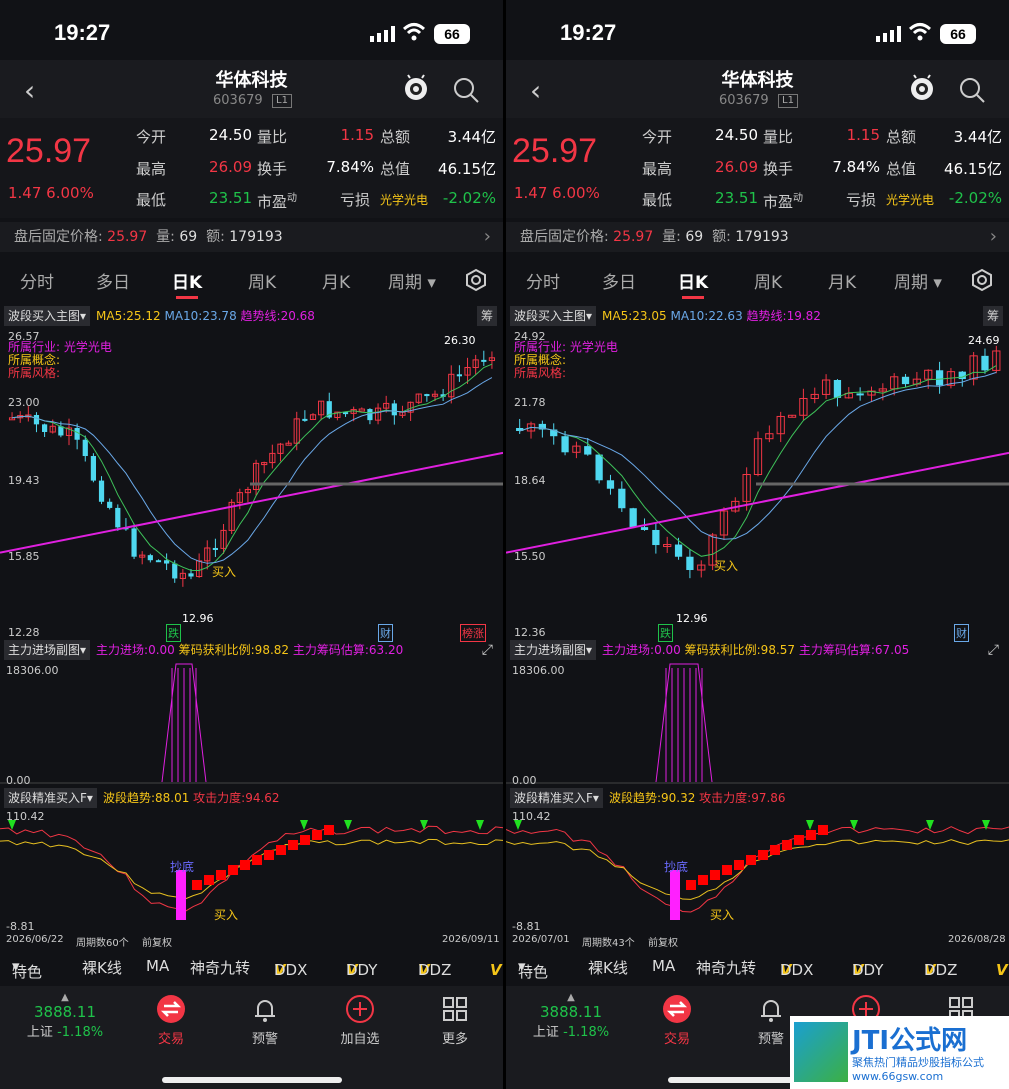 This screenshot has width=1009, height=1089. What do you see at coordinates (382, 34) in the screenshot?
I see `cellular-signal-icon` at bounding box center [382, 34].